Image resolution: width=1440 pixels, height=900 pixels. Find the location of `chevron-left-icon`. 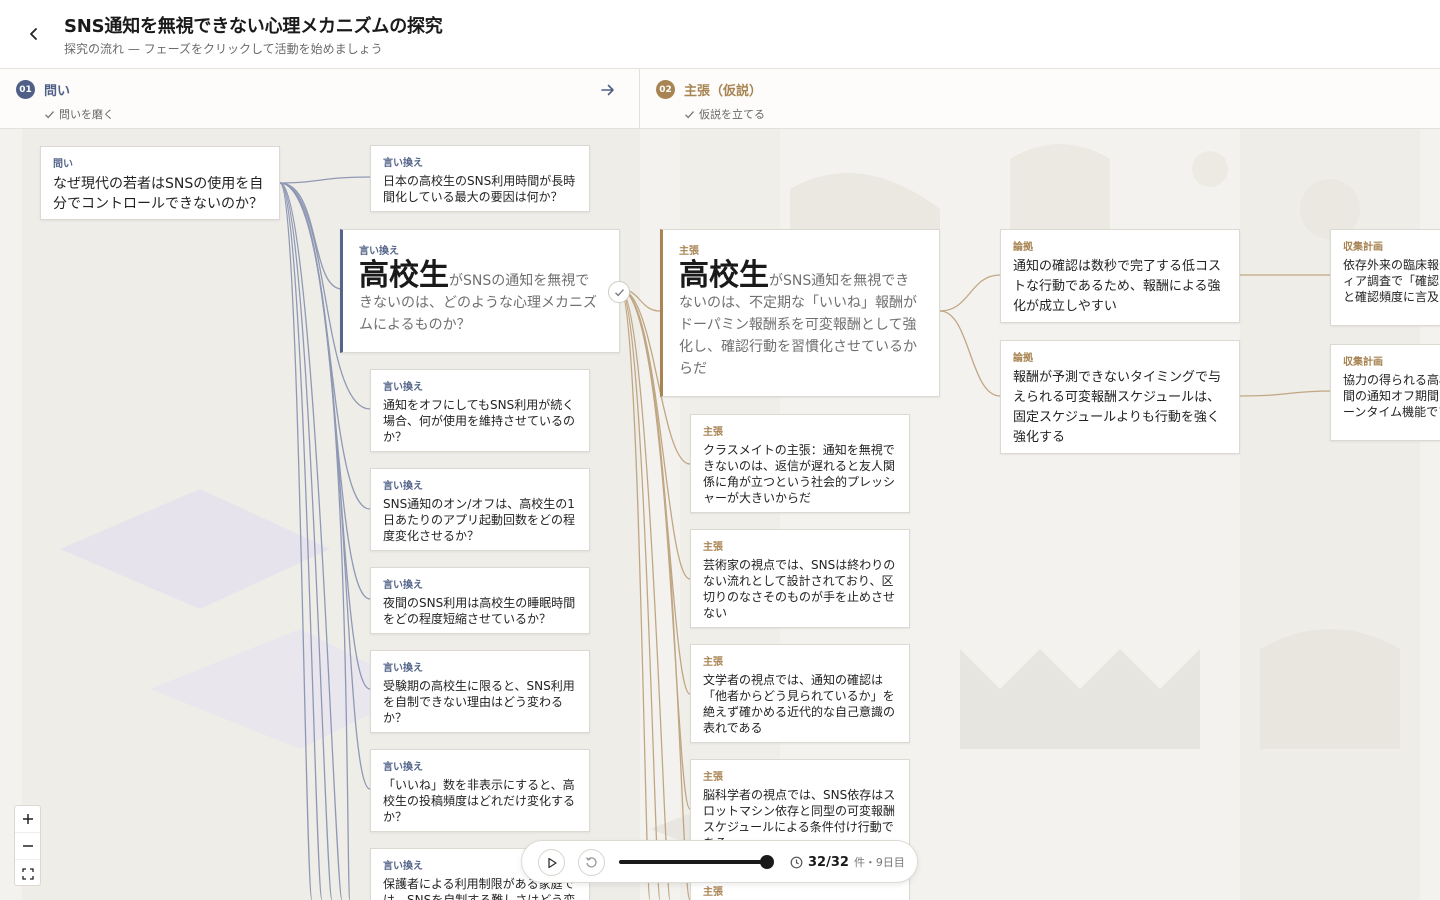

chevron-left-icon is located at coordinates (33, 34).